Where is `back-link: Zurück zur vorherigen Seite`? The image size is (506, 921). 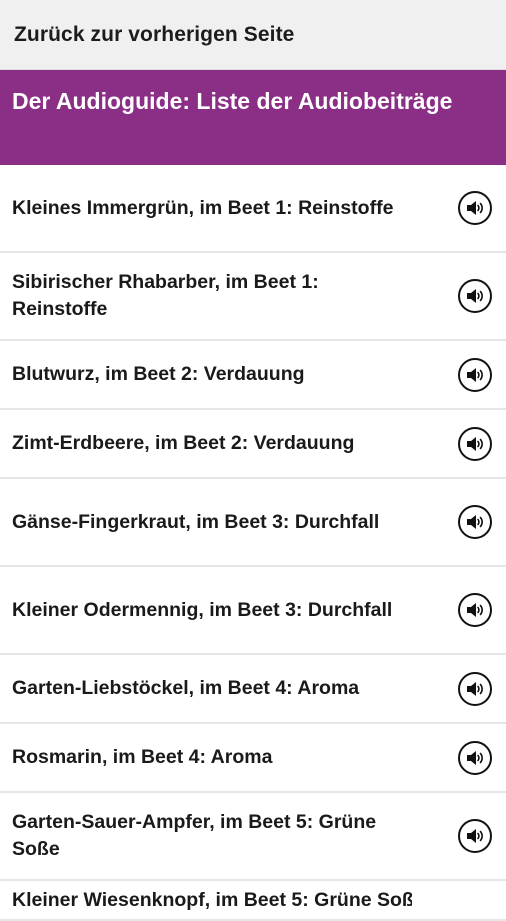 back-link: Zurück zur vorherigen Seite is located at coordinates (253, 35).